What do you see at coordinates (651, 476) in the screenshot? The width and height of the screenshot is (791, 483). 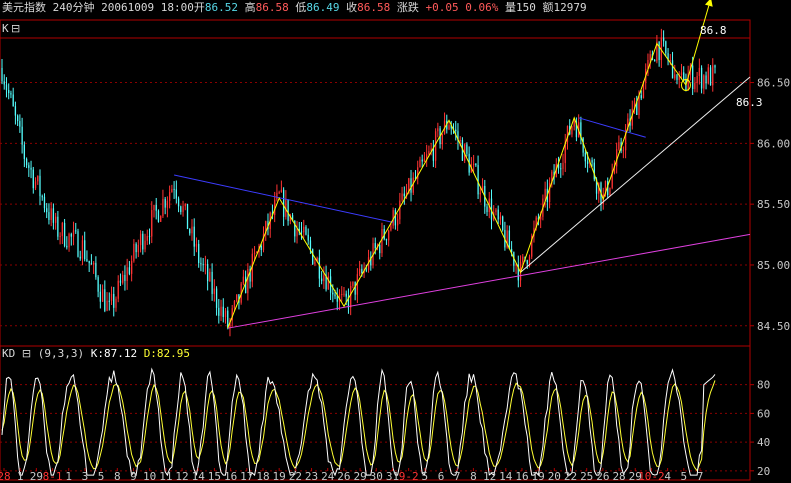 I see `date-tick-label: 10-2` at bounding box center [651, 476].